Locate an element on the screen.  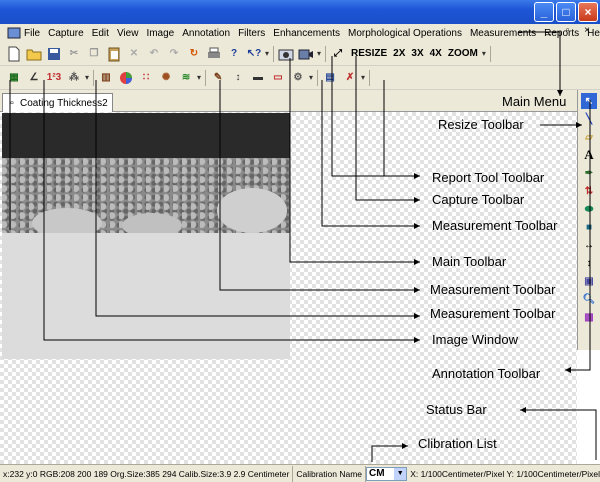
color-palette-icon: ▩ is located at coordinates (589, 317).